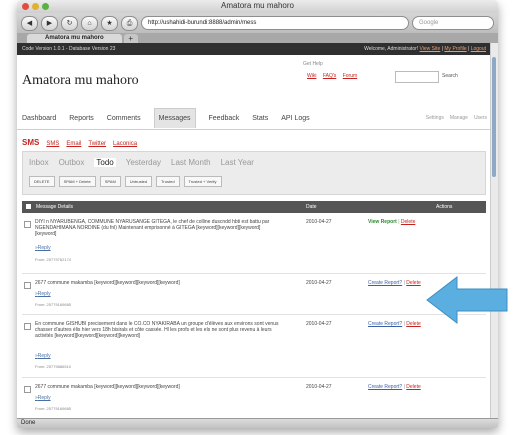 Image resolution: width=515 pixels, height=435 pixels. What do you see at coordinates (125, 144) in the screenshot?
I see `subtab-laconica: Laconica` at bounding box center [125, 144].